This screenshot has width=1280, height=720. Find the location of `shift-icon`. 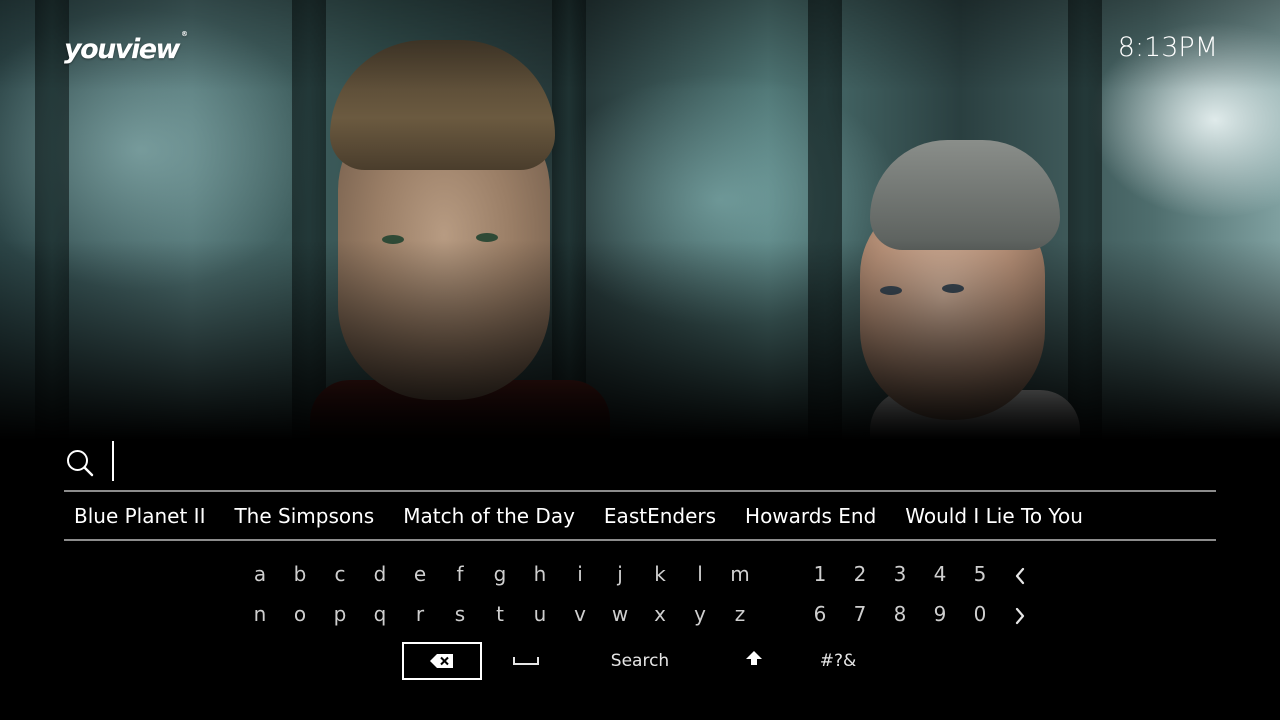

shift-icon is located at coordinates (754, 661).